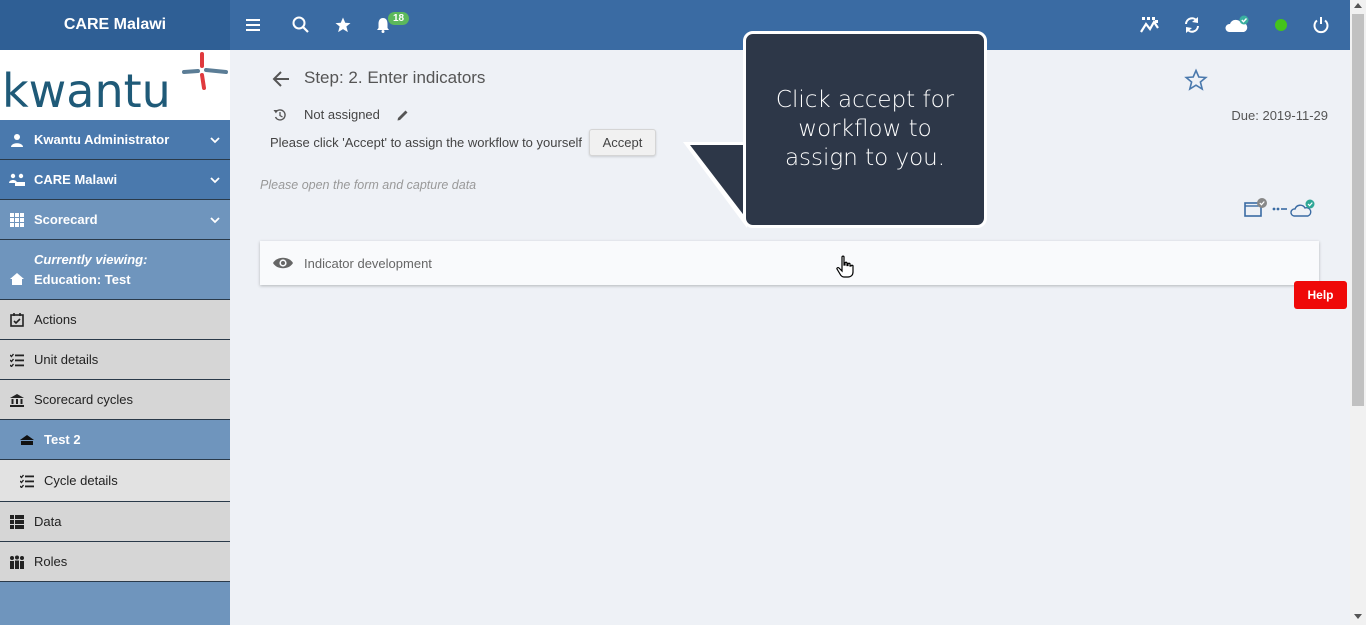 This screenshot has width=1366, height=625. What do you see at coordinates (83, 399) in the screenshot?
I see `sidebar-item-label: Scorecard cycles` at bounding box center [83, 399].